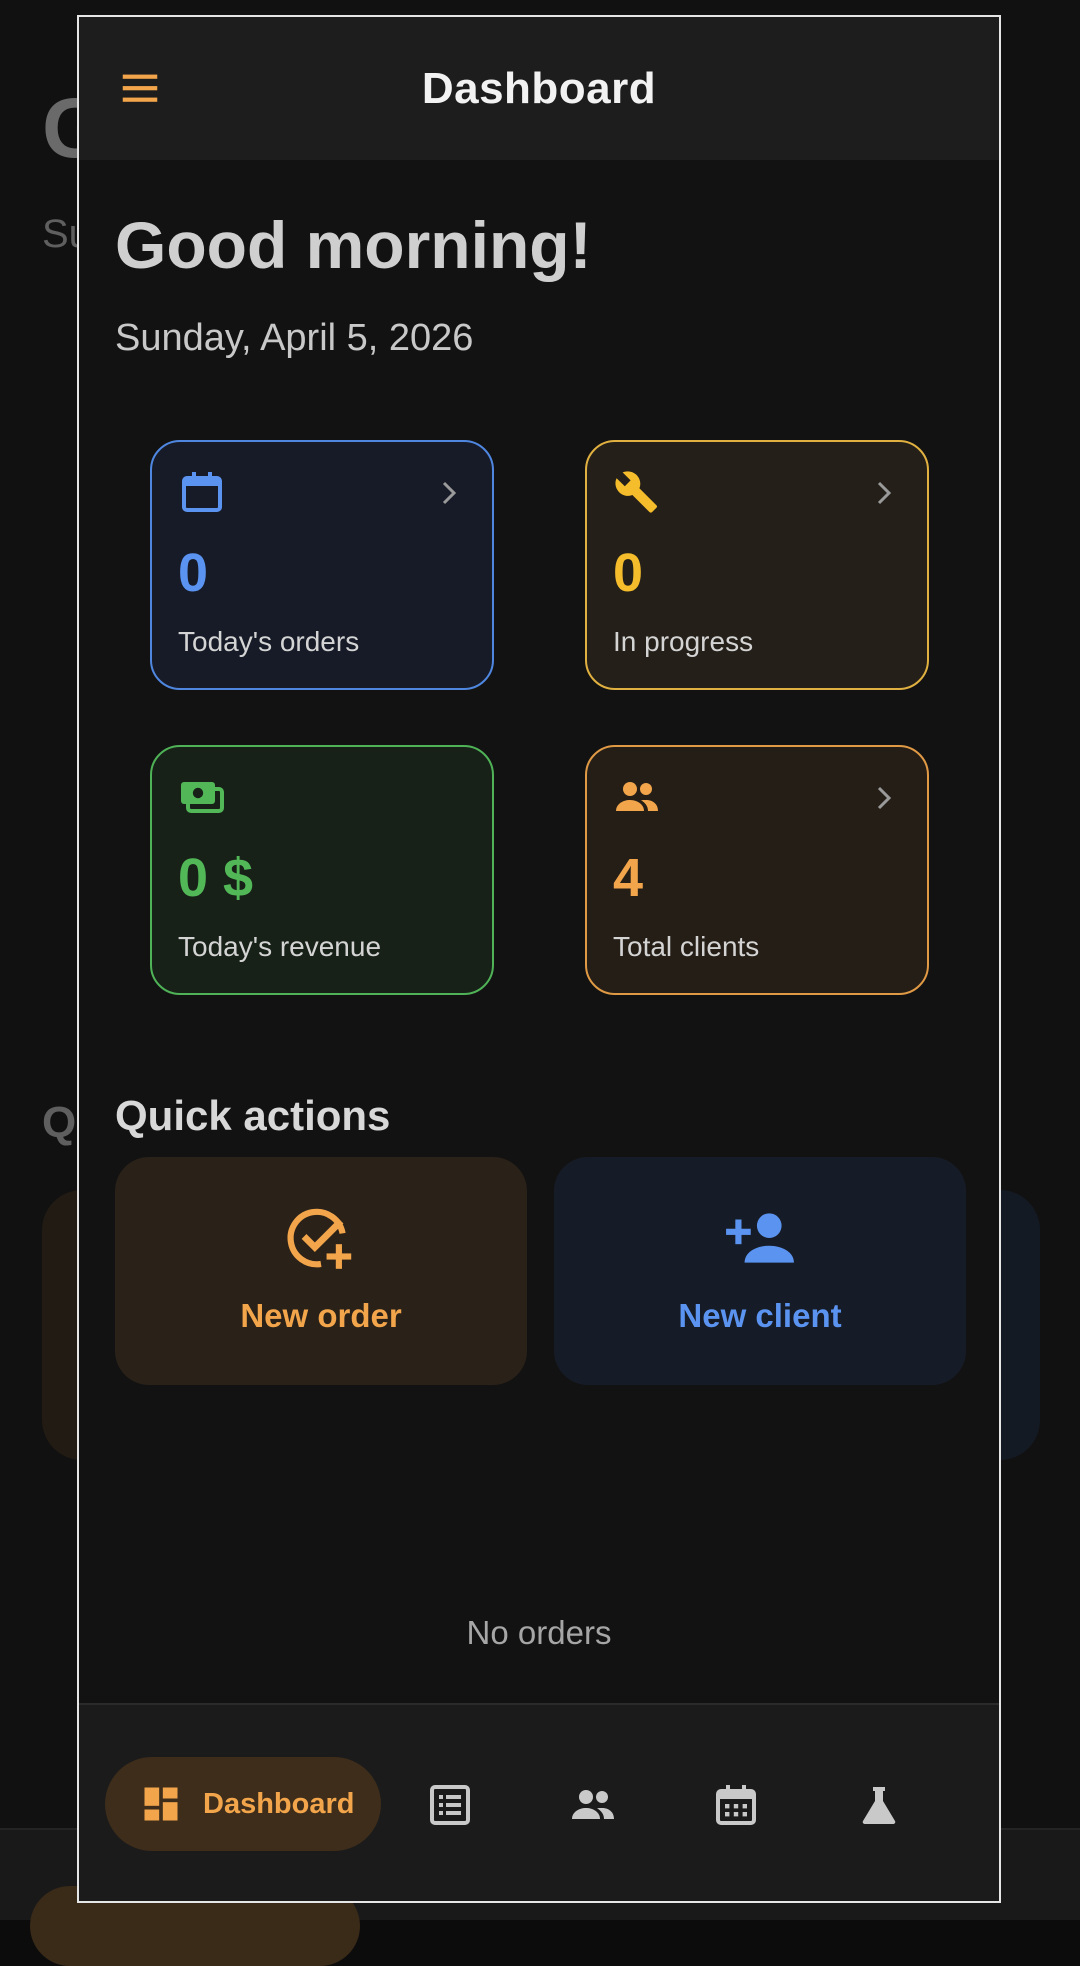 The height and width of the screenshot is (1966, 1080). What do you see at coordinates (683, 641) in the screenshot?
I see `stat-label: In progress` at bounding box center [683, 641].